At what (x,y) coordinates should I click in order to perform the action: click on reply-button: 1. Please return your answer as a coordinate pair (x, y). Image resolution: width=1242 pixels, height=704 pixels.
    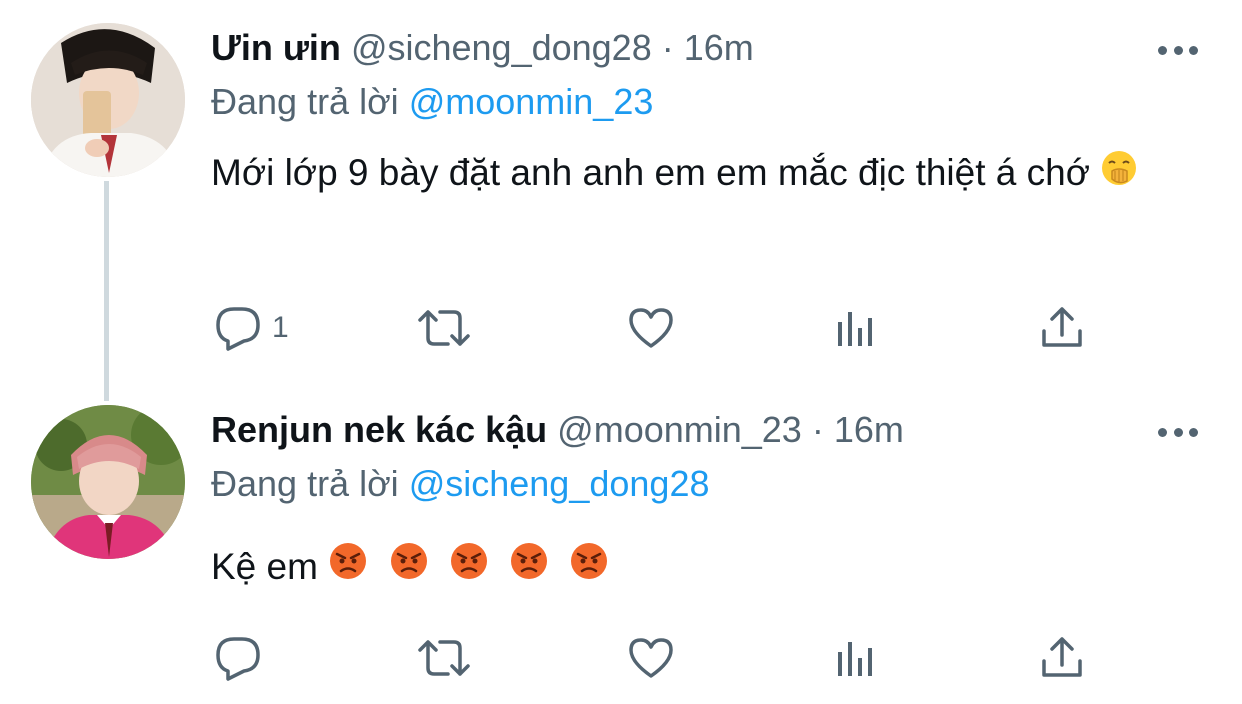
    Looking at the image, I should click on (251, 328).